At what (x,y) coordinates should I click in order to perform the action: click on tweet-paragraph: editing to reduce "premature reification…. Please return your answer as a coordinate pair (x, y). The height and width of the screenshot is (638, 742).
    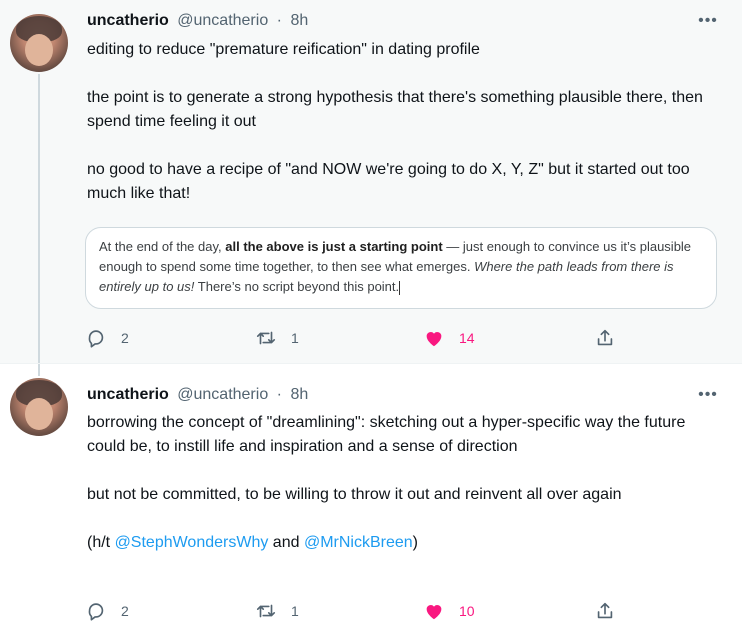
    Looking at the image, I should click on (283, 49).